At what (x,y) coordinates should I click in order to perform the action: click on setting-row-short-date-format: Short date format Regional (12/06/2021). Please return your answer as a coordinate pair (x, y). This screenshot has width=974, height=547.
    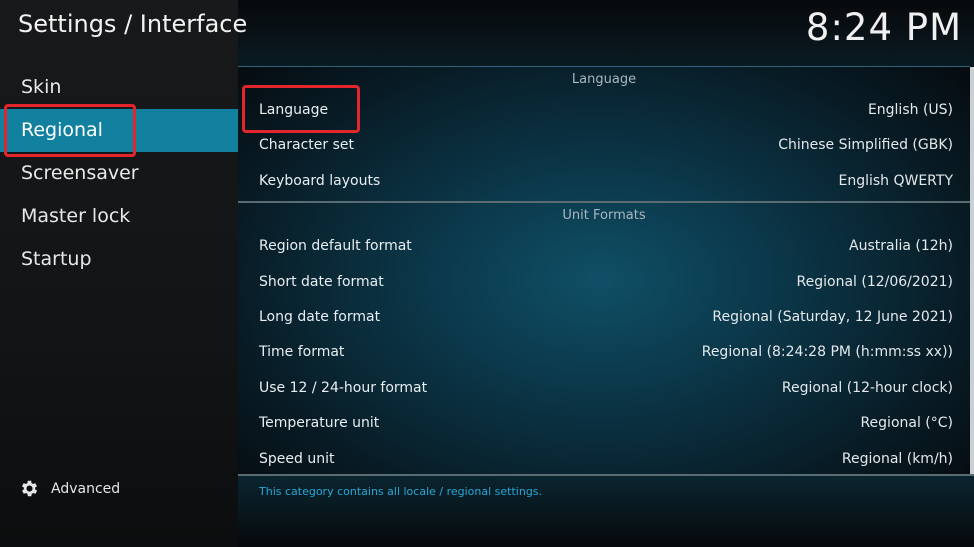
    Looking at the image, I should click on (604, 282).